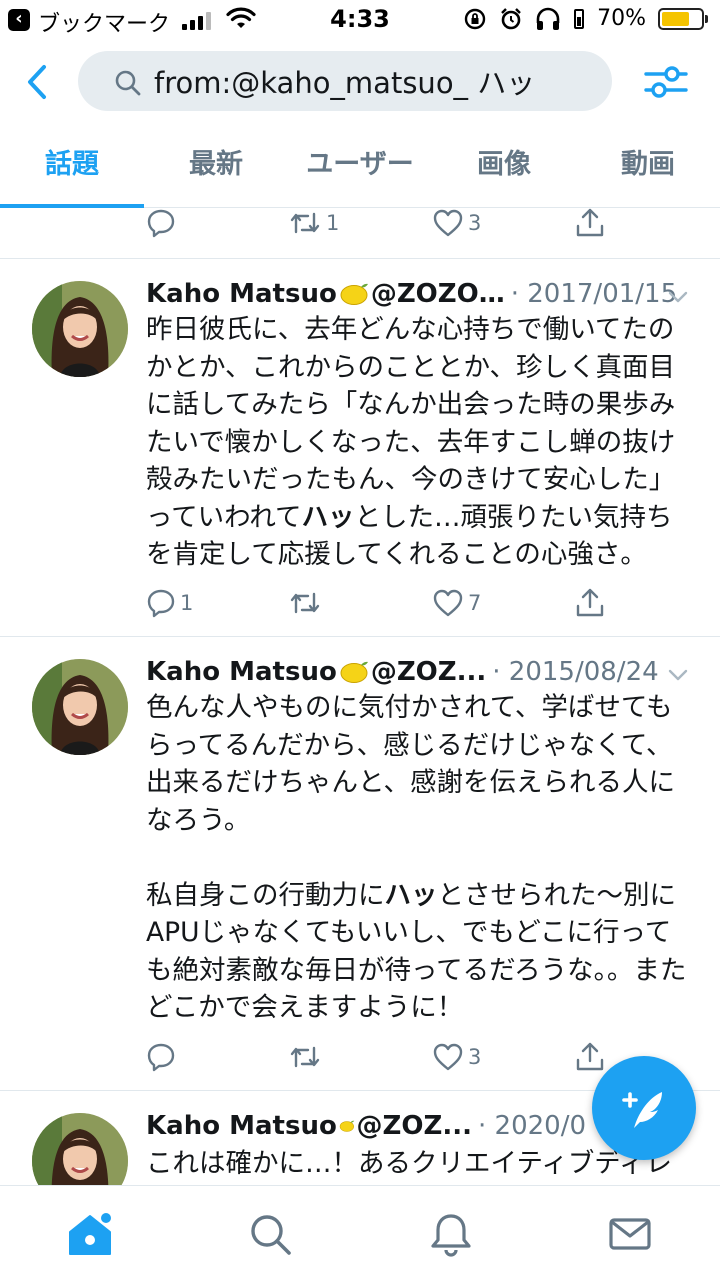 Image resolution: width=720 pixels, height=1280 pixels. I want to click on status-indicators: 70%, so click(585, 18).